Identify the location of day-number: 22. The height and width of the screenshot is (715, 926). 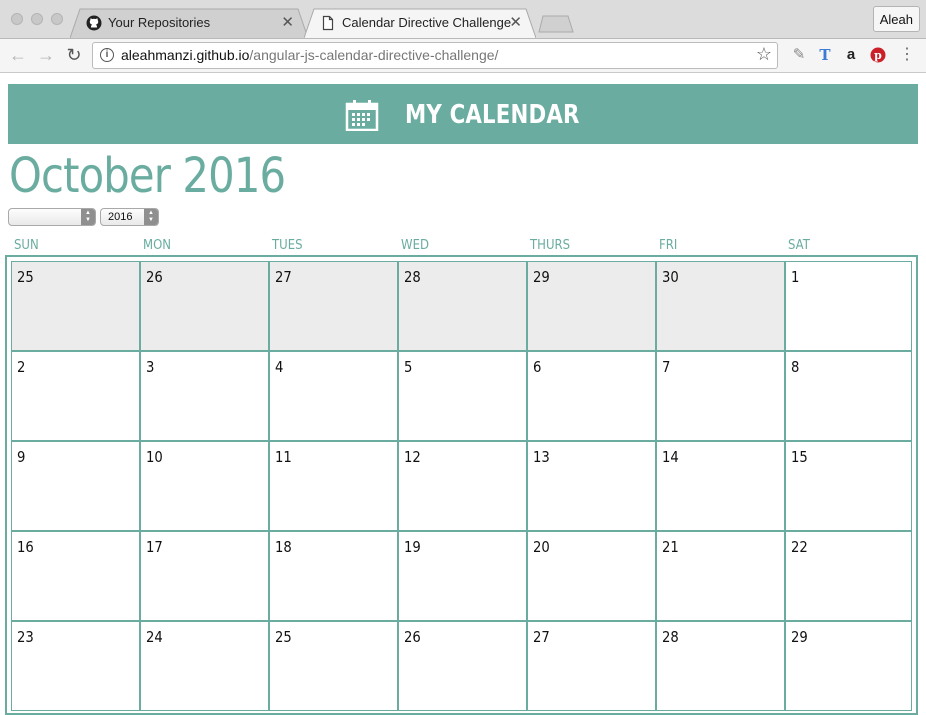
(799, 547).